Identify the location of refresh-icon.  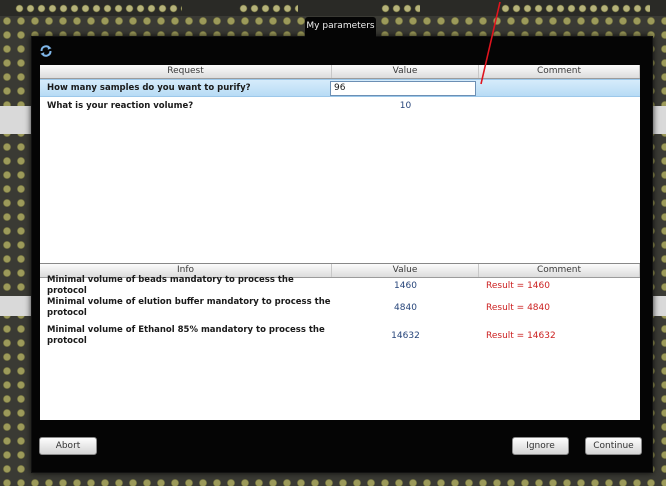
(46, 51).